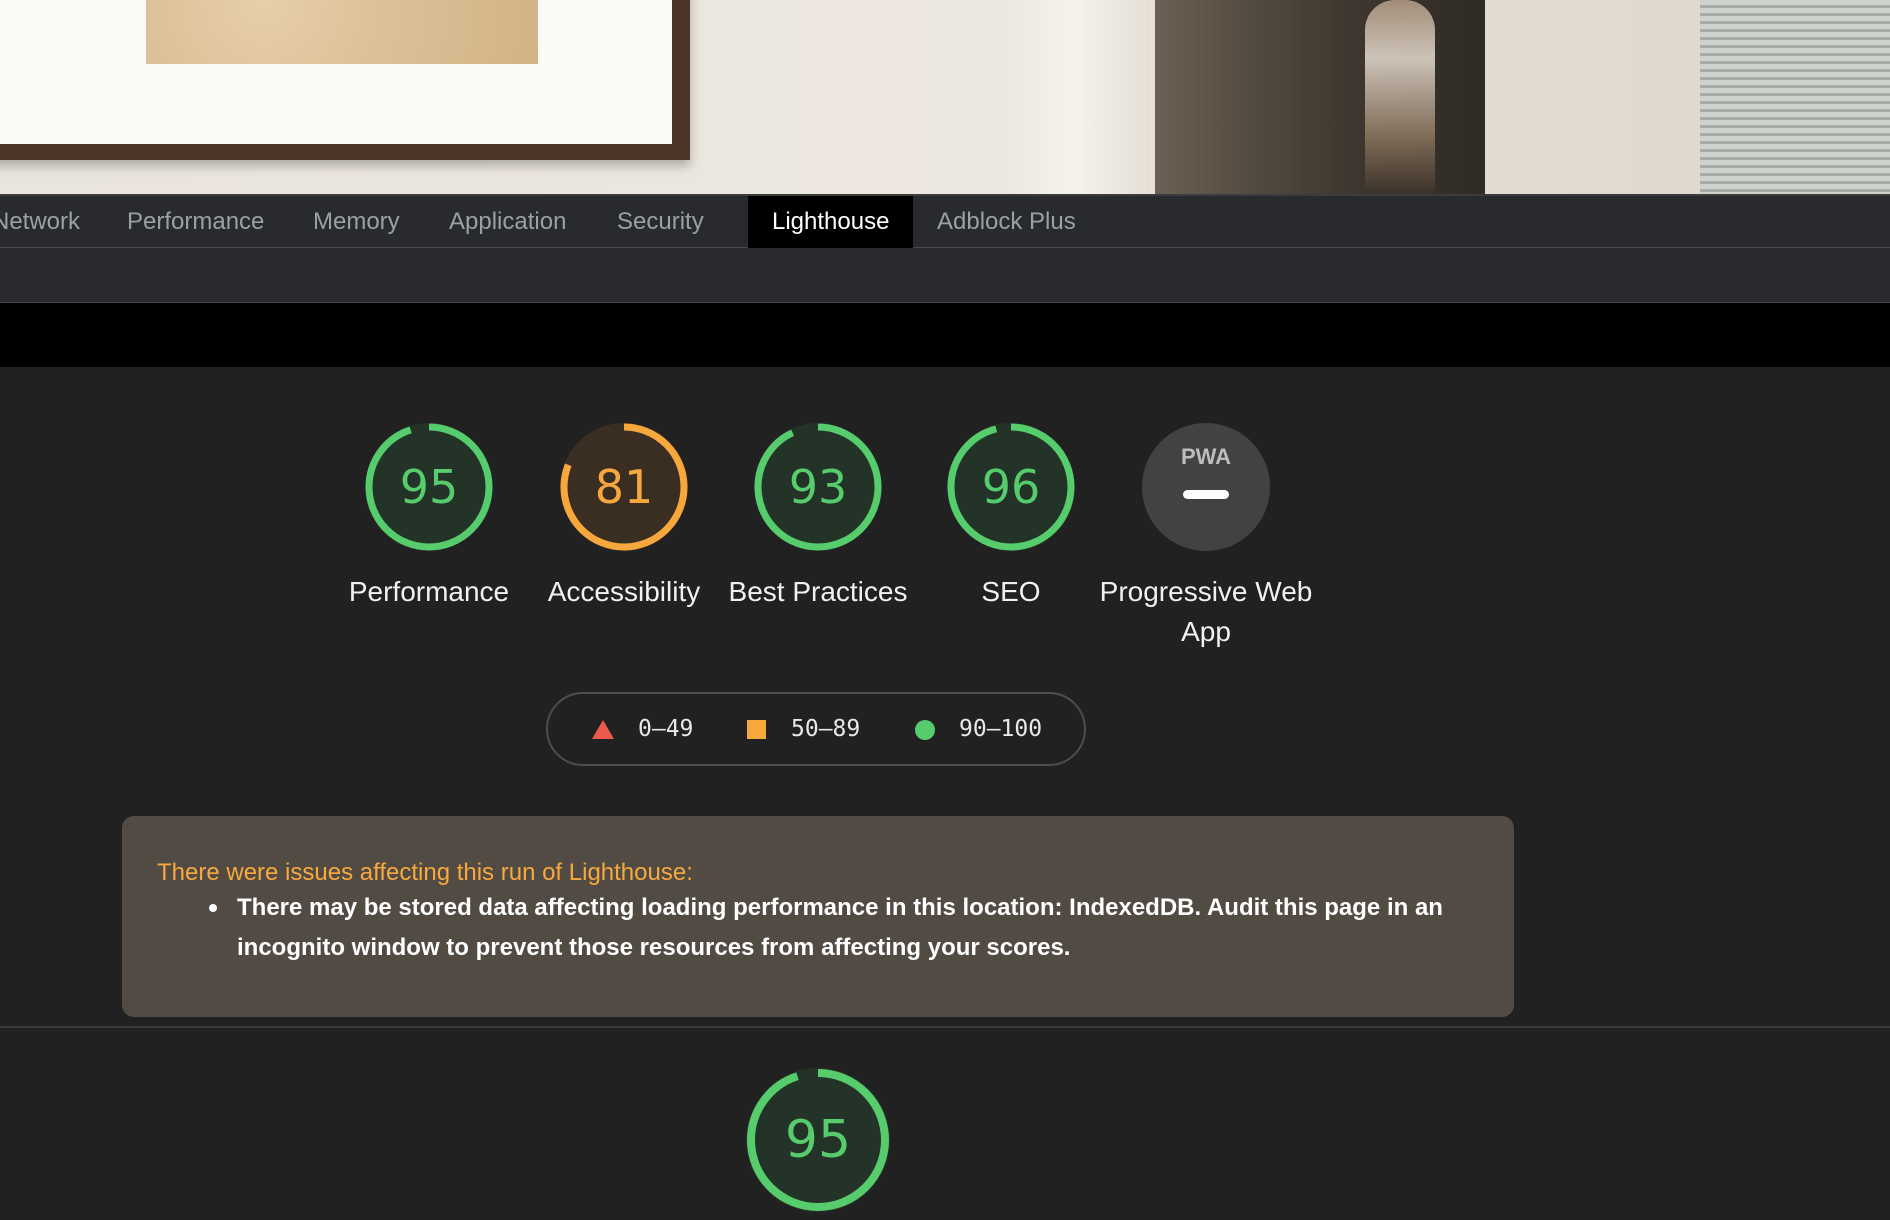 The height and width of the screenshot is (1220, 1890). I want to click on tab-adblock-plus: Adblock Plus, so click(1006, 222).